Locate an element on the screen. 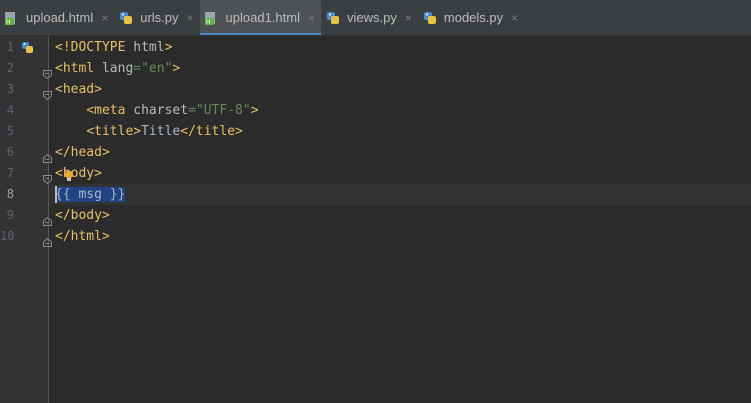 This screenshot has height=403, width=751. code-token: </head> is located at coordinates (82, 152).